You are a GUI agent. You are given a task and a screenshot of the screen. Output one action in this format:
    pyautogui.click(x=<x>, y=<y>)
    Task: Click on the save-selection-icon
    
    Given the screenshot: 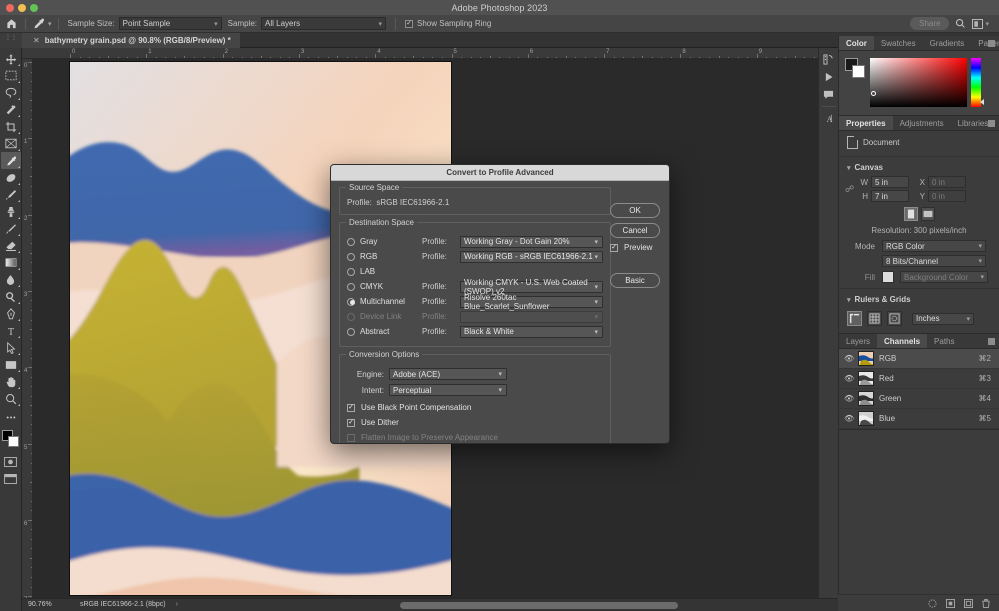 What is the action you would take?
    pyautogui.click(x=950, y=603)
    